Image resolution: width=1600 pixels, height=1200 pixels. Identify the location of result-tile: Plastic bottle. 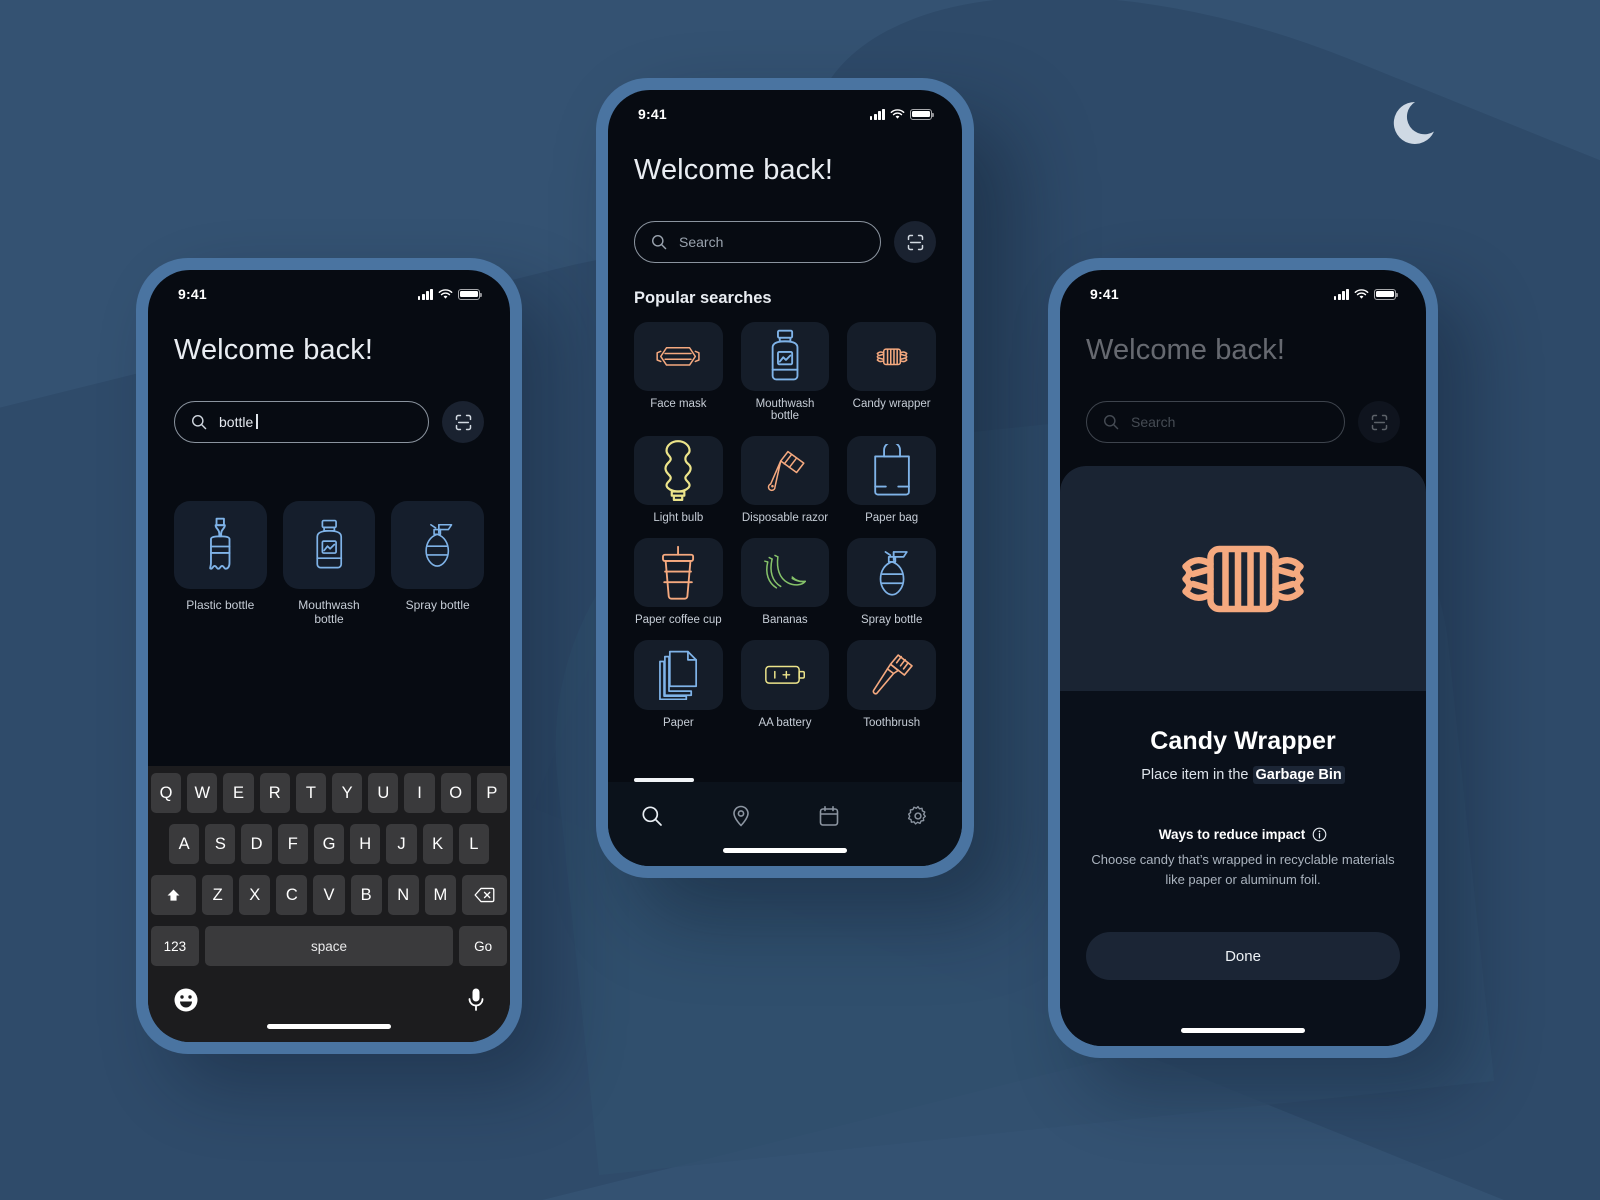
(220, 563).